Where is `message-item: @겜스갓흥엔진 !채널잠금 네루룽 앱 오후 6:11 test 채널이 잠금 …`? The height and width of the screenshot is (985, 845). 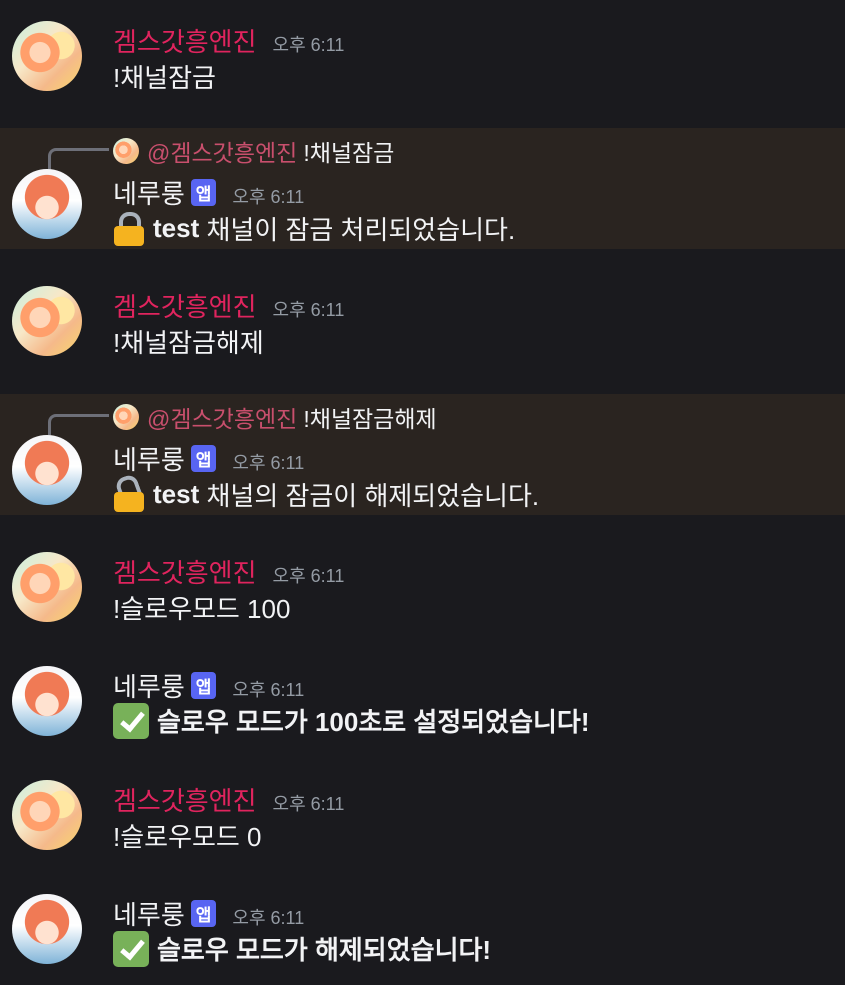
message-item: @겜스갓흥엔진 !채널잠금 네루룽 앱 오후 6:11 test 채널이 잠금 … is located at coordinates (422, 188).